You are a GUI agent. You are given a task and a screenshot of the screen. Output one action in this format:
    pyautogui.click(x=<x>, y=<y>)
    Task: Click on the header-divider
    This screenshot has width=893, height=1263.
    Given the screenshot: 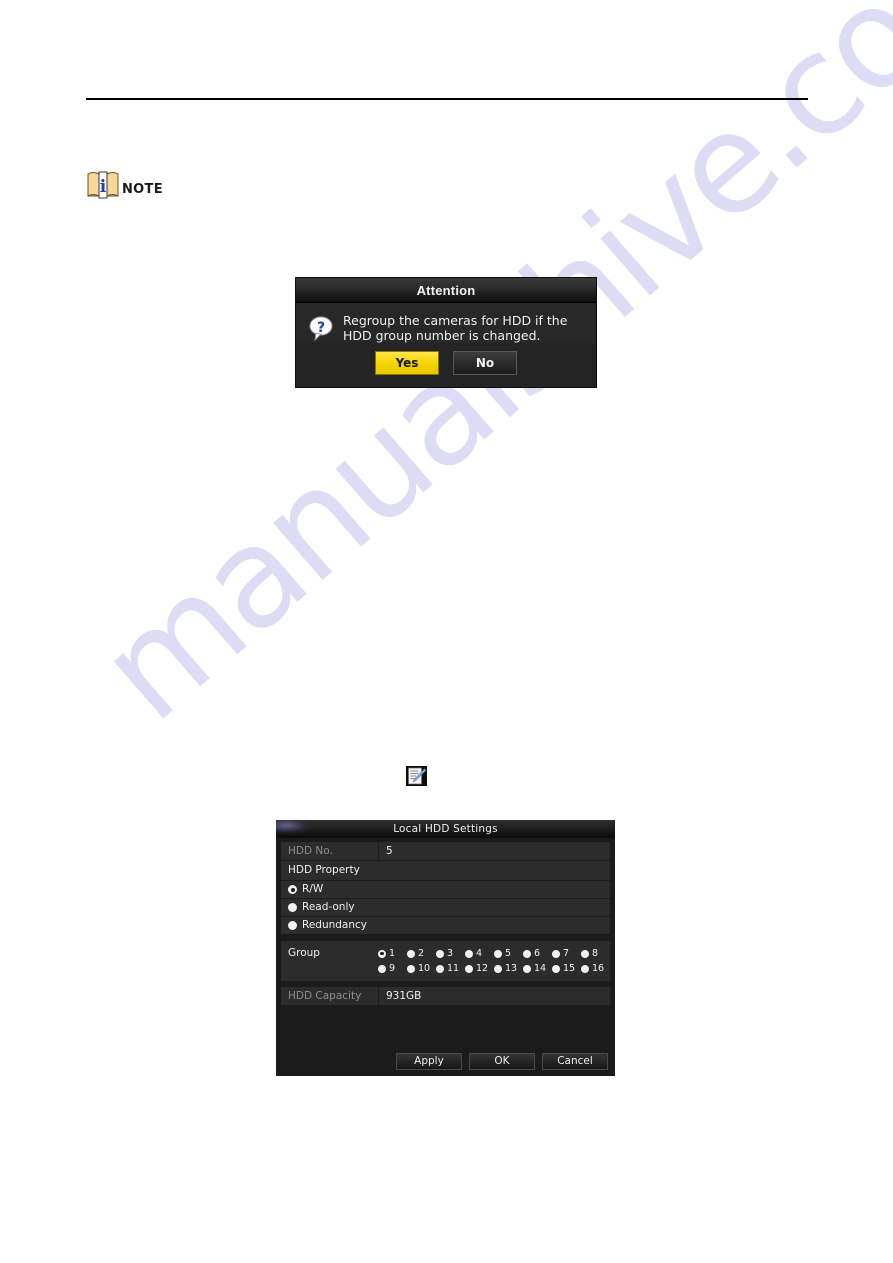 What is the action you would take?
    pyautogui.click(x=447, y=99)
    